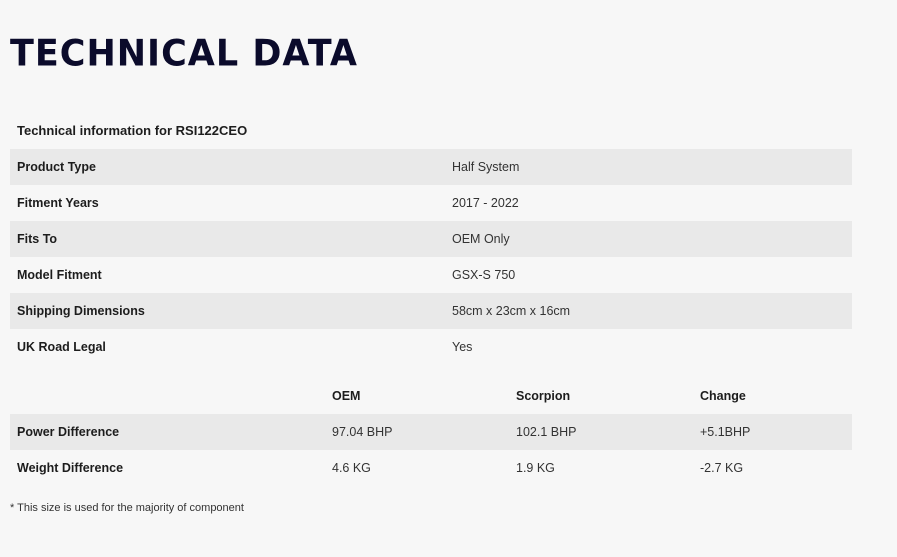 Image resolution: width=897 pixels, height=557 pixels. I want to click on table-row-product-type: Product Type Half System, so click(431, 167).